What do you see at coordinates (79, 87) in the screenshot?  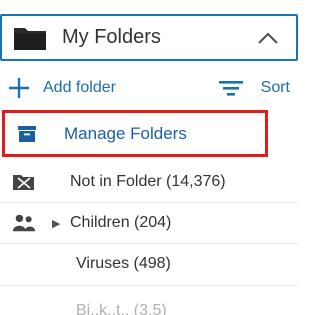 I see `add-folder-label: Add folder` at bounding box center [79, 87].